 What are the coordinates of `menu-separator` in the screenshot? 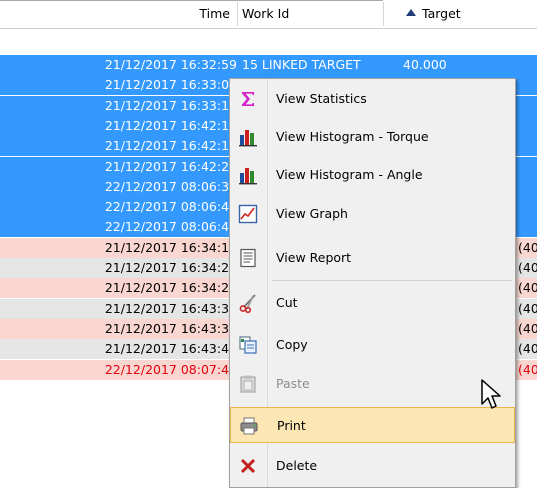 It's located at (392, 280).